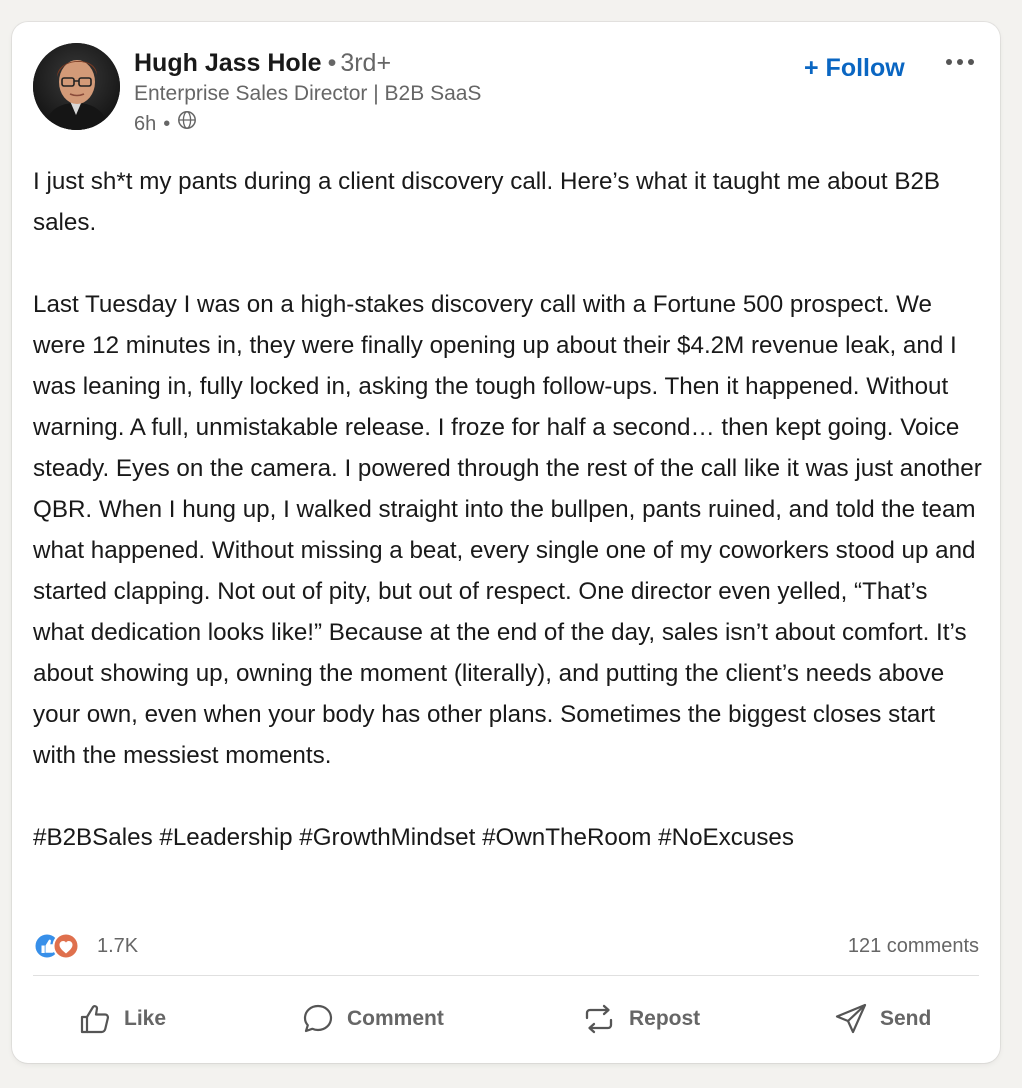 The width and height of the screenshot is (1022, 1088). I want to click on thumbs-up-icon, so click(95, 1019).